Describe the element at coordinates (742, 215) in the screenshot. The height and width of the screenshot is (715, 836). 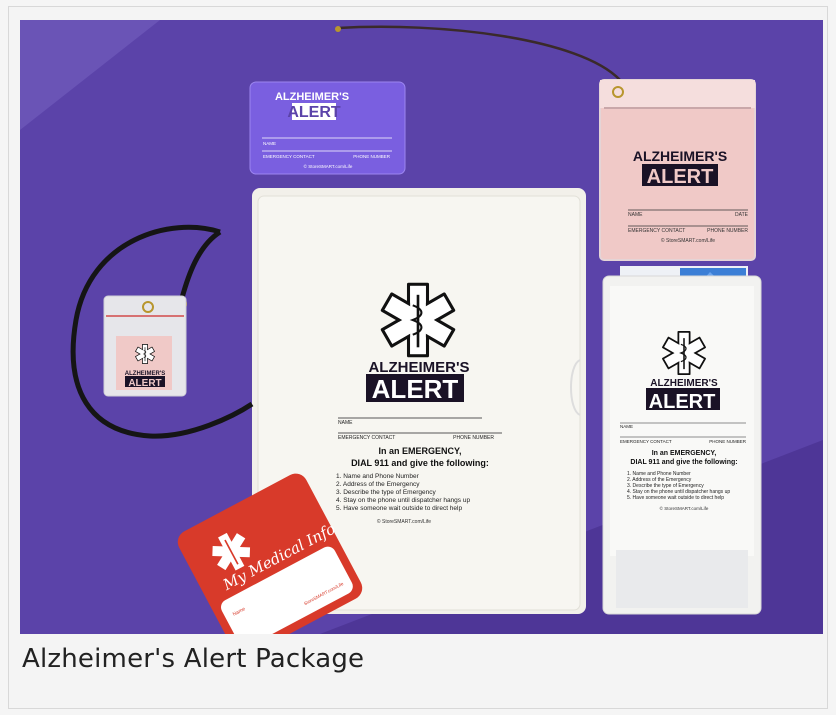
I see `svg-text: DATE` at that location.